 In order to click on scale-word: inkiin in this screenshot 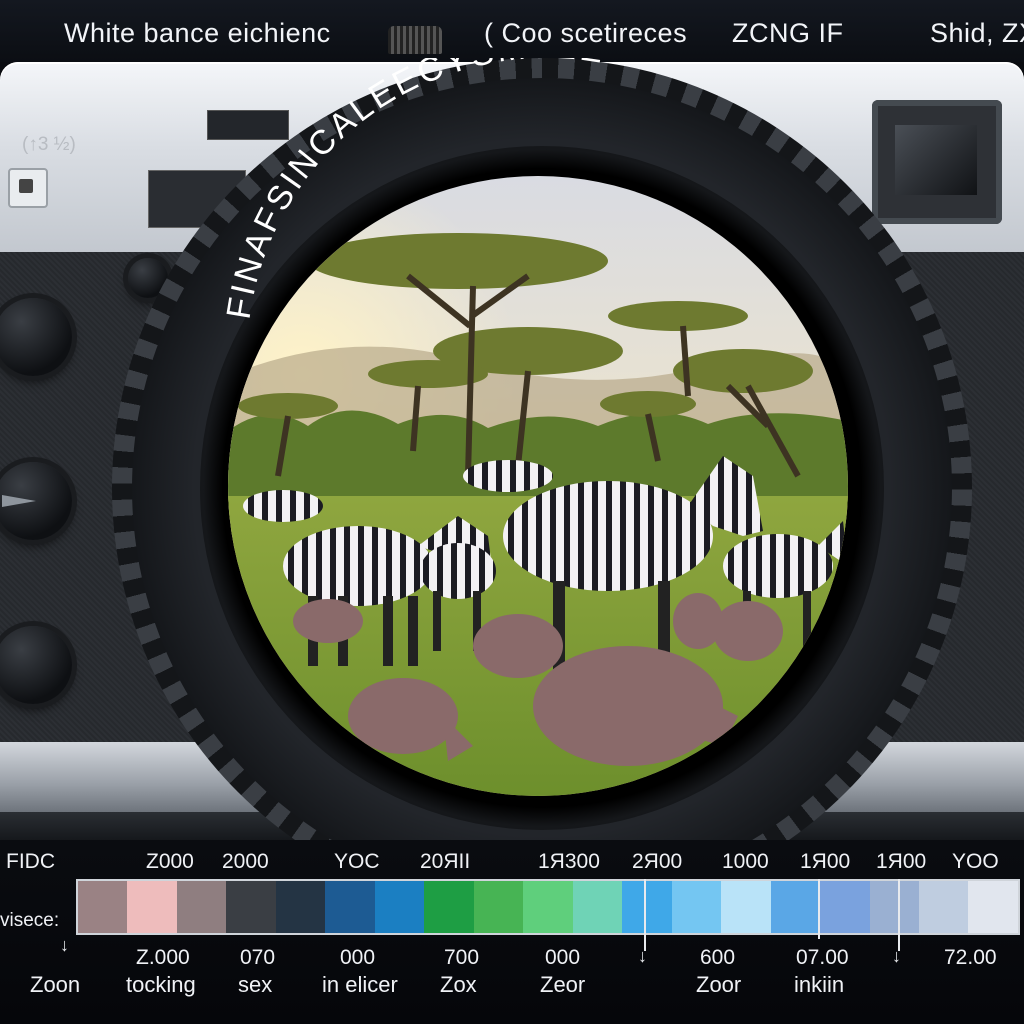, I will do `click(819, 984)`.